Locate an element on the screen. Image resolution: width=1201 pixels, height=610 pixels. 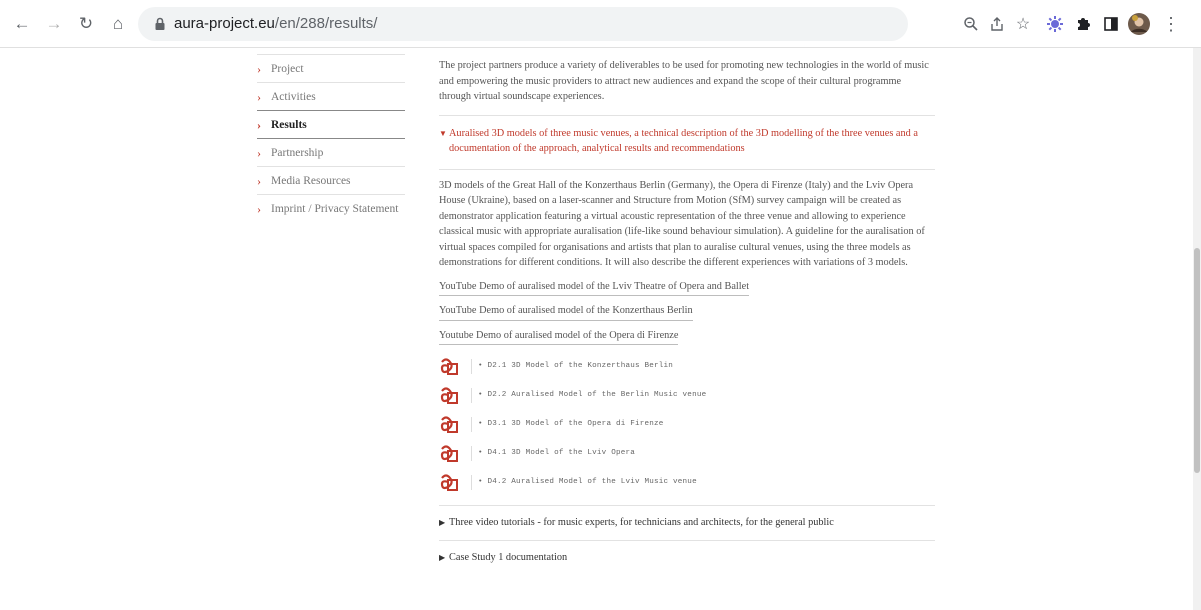
accordion-header-case-study-1: ▶ Case Study 1 documentation is located at coordinates (687, 557).